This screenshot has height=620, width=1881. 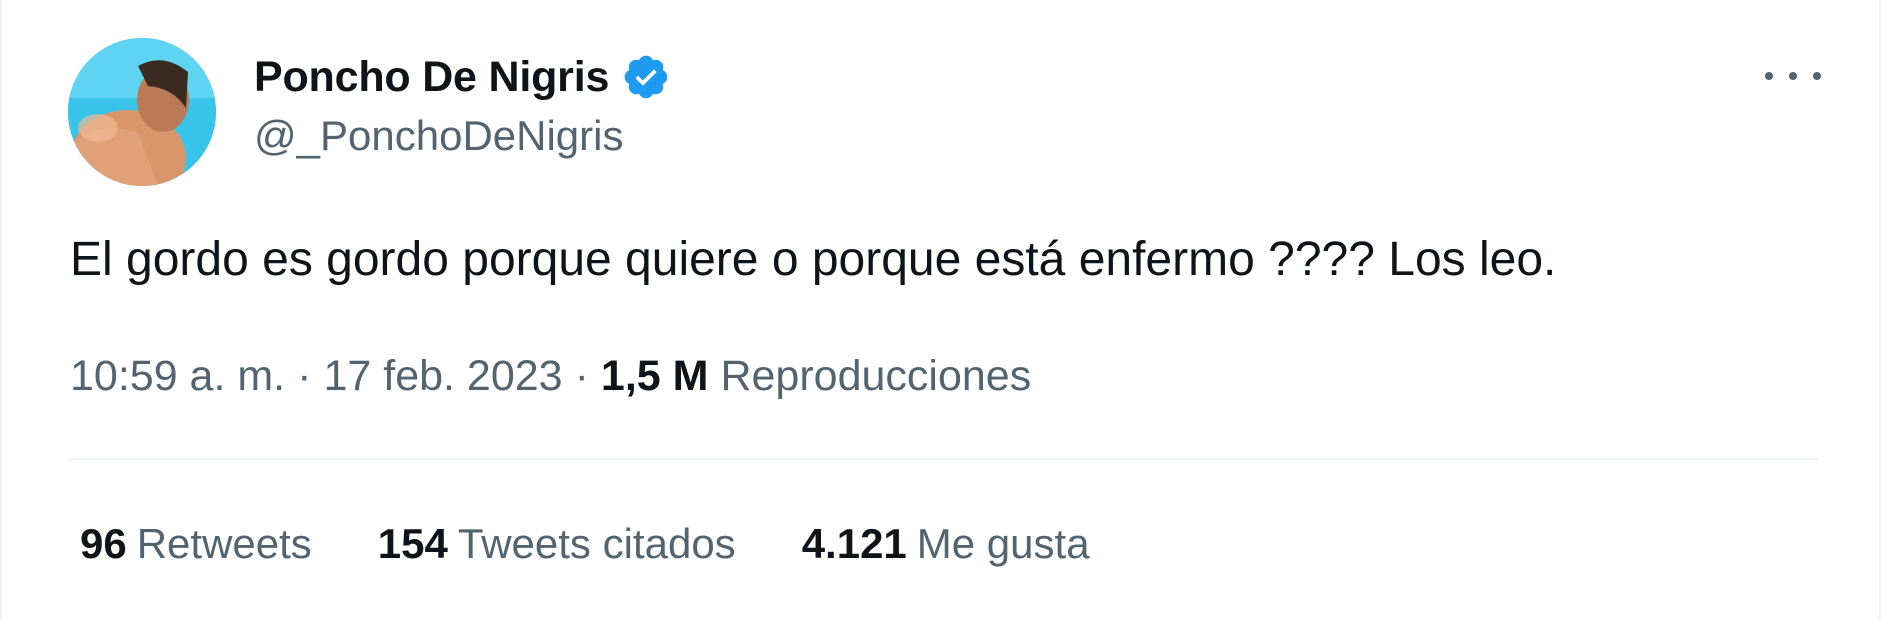 I want to click on author-name-row: Poncho De Nigris, so click(x=462, y=77).